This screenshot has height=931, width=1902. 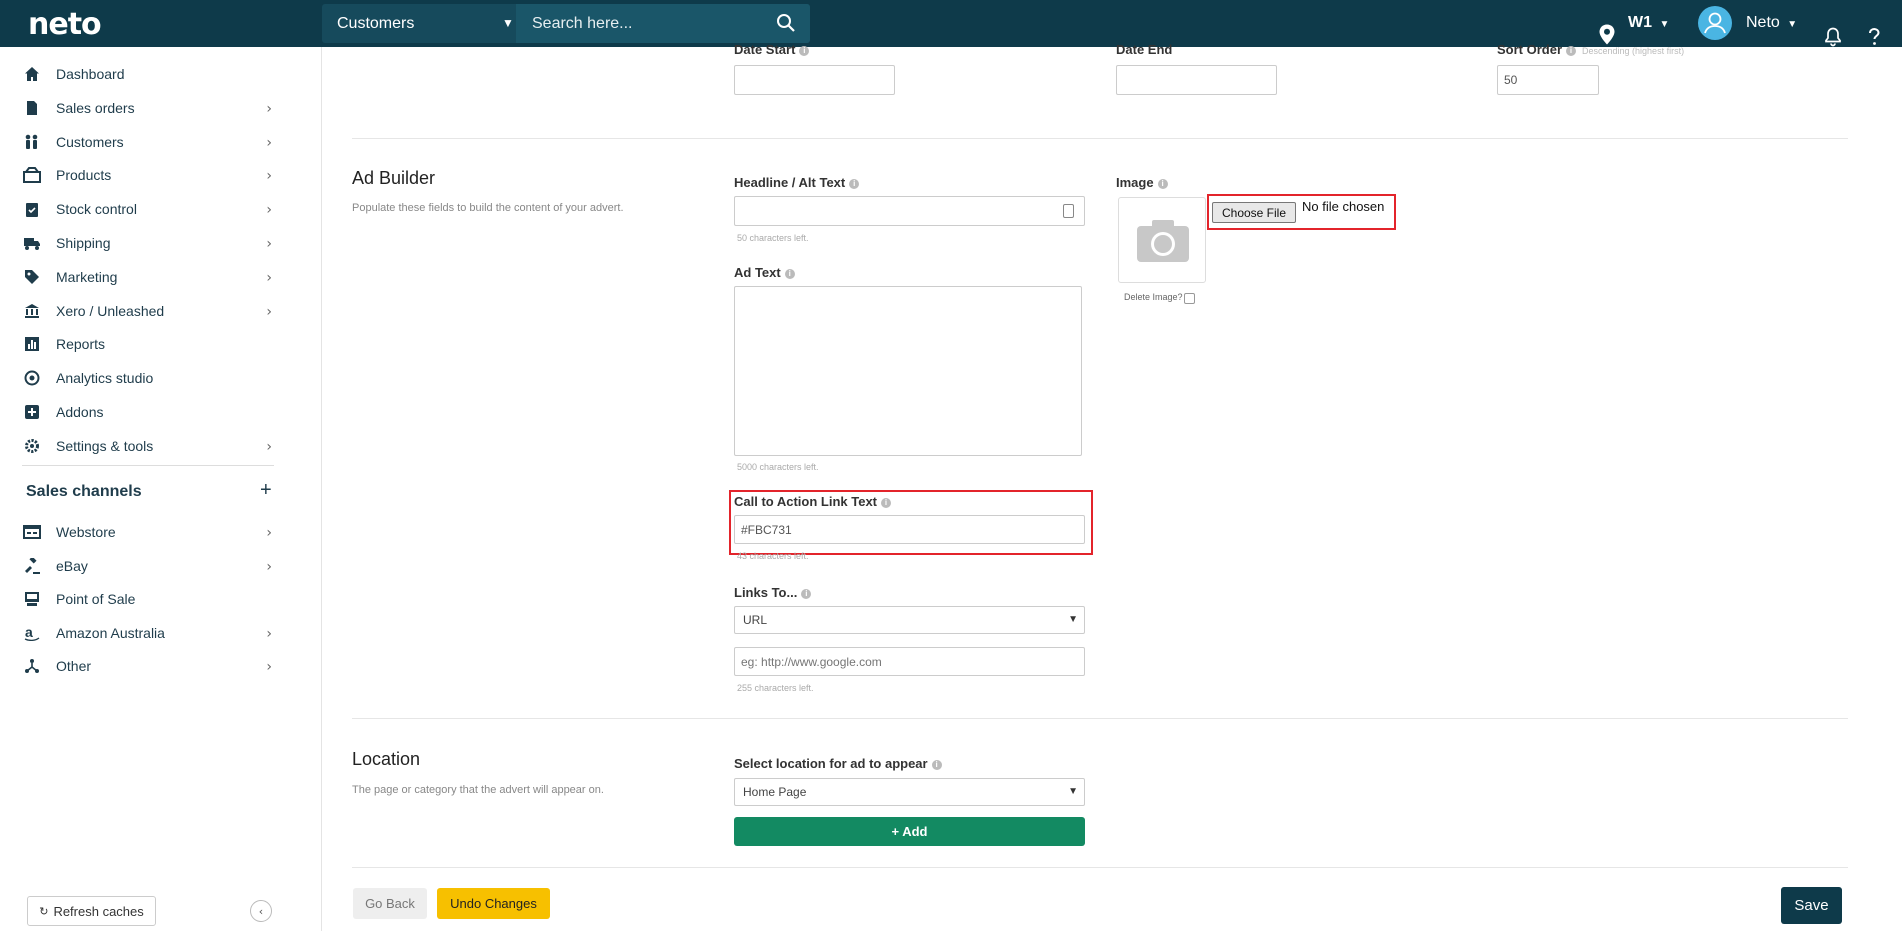 I want to click on sidebar-item-xero-unleashed: Xero / Unleashed ›, so click(x=151, y=311).